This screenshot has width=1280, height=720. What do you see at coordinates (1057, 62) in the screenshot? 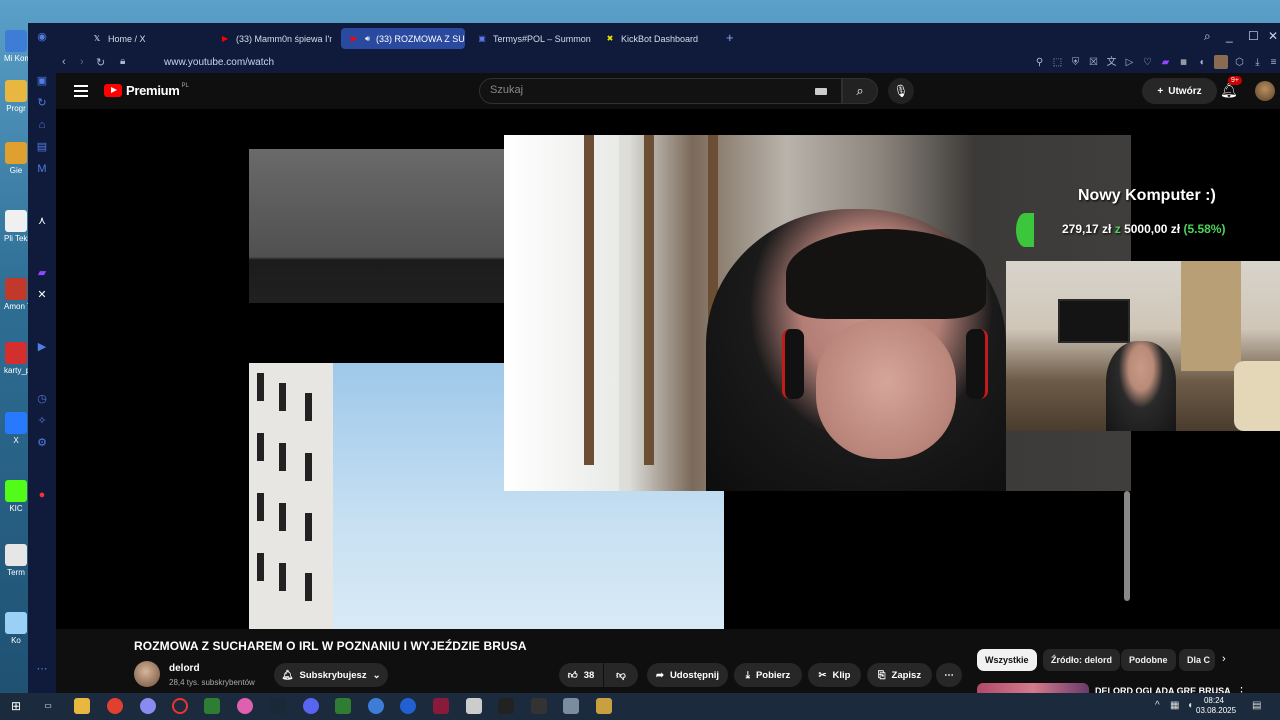
I see `snapshot-icon: ⬚` at bounding box center [1057, 62].